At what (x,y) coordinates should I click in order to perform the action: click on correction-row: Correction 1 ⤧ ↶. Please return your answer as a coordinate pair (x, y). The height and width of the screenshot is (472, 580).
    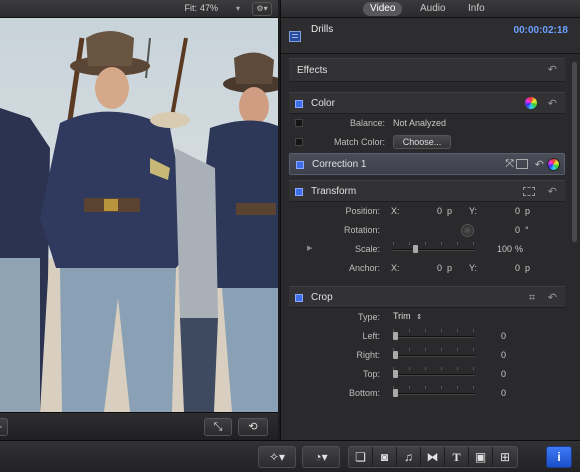
    Looking at the image, I should click on (427, 164).